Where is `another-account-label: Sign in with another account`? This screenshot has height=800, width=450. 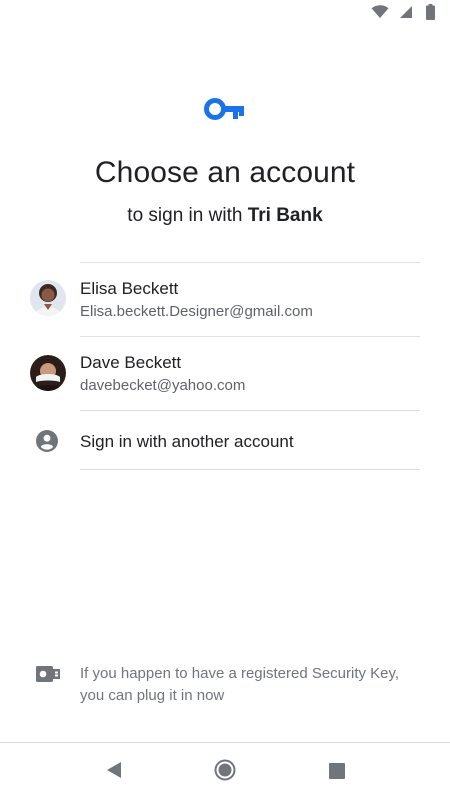 another-account-label: Sign in with another account is located at coordinates (187, 441).